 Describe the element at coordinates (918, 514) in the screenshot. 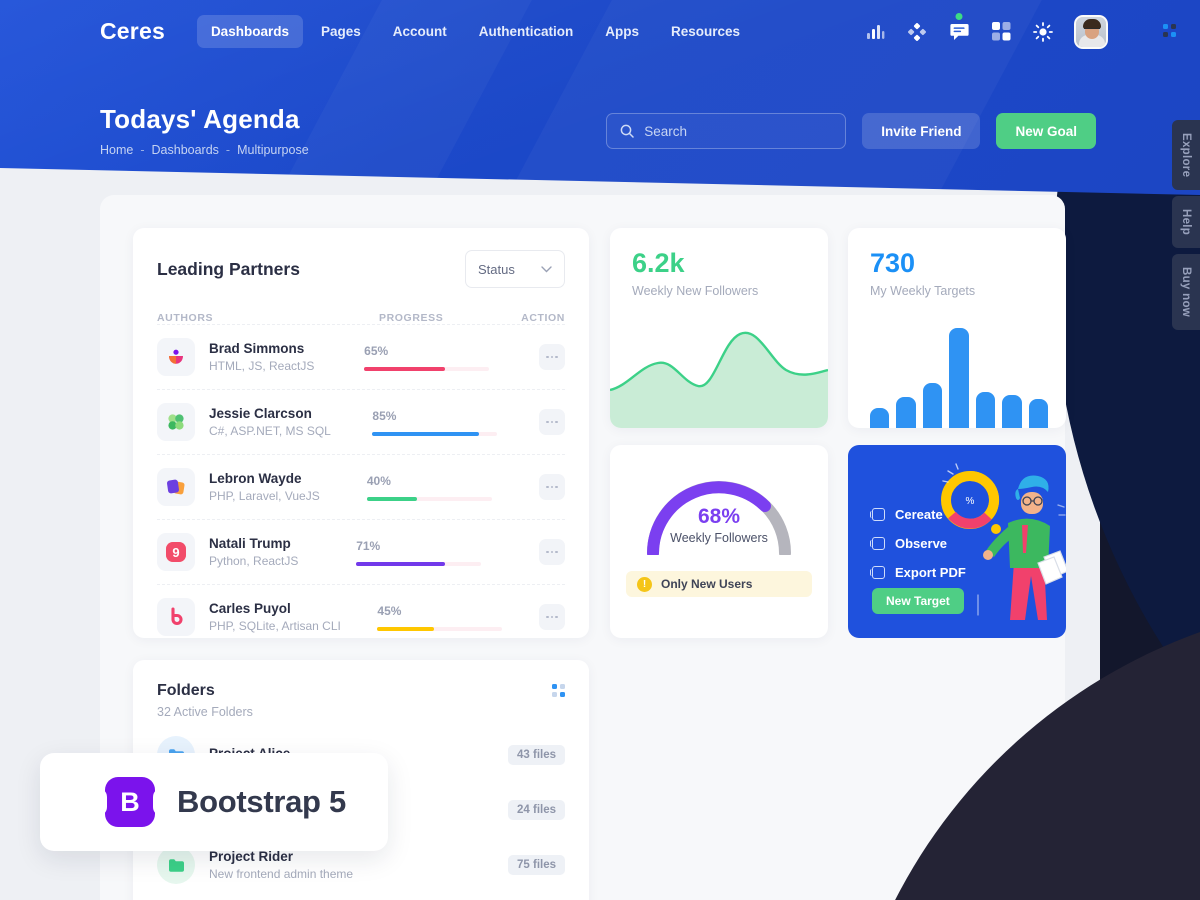

I see `checklist-item-cereate: Cereate` at that location.